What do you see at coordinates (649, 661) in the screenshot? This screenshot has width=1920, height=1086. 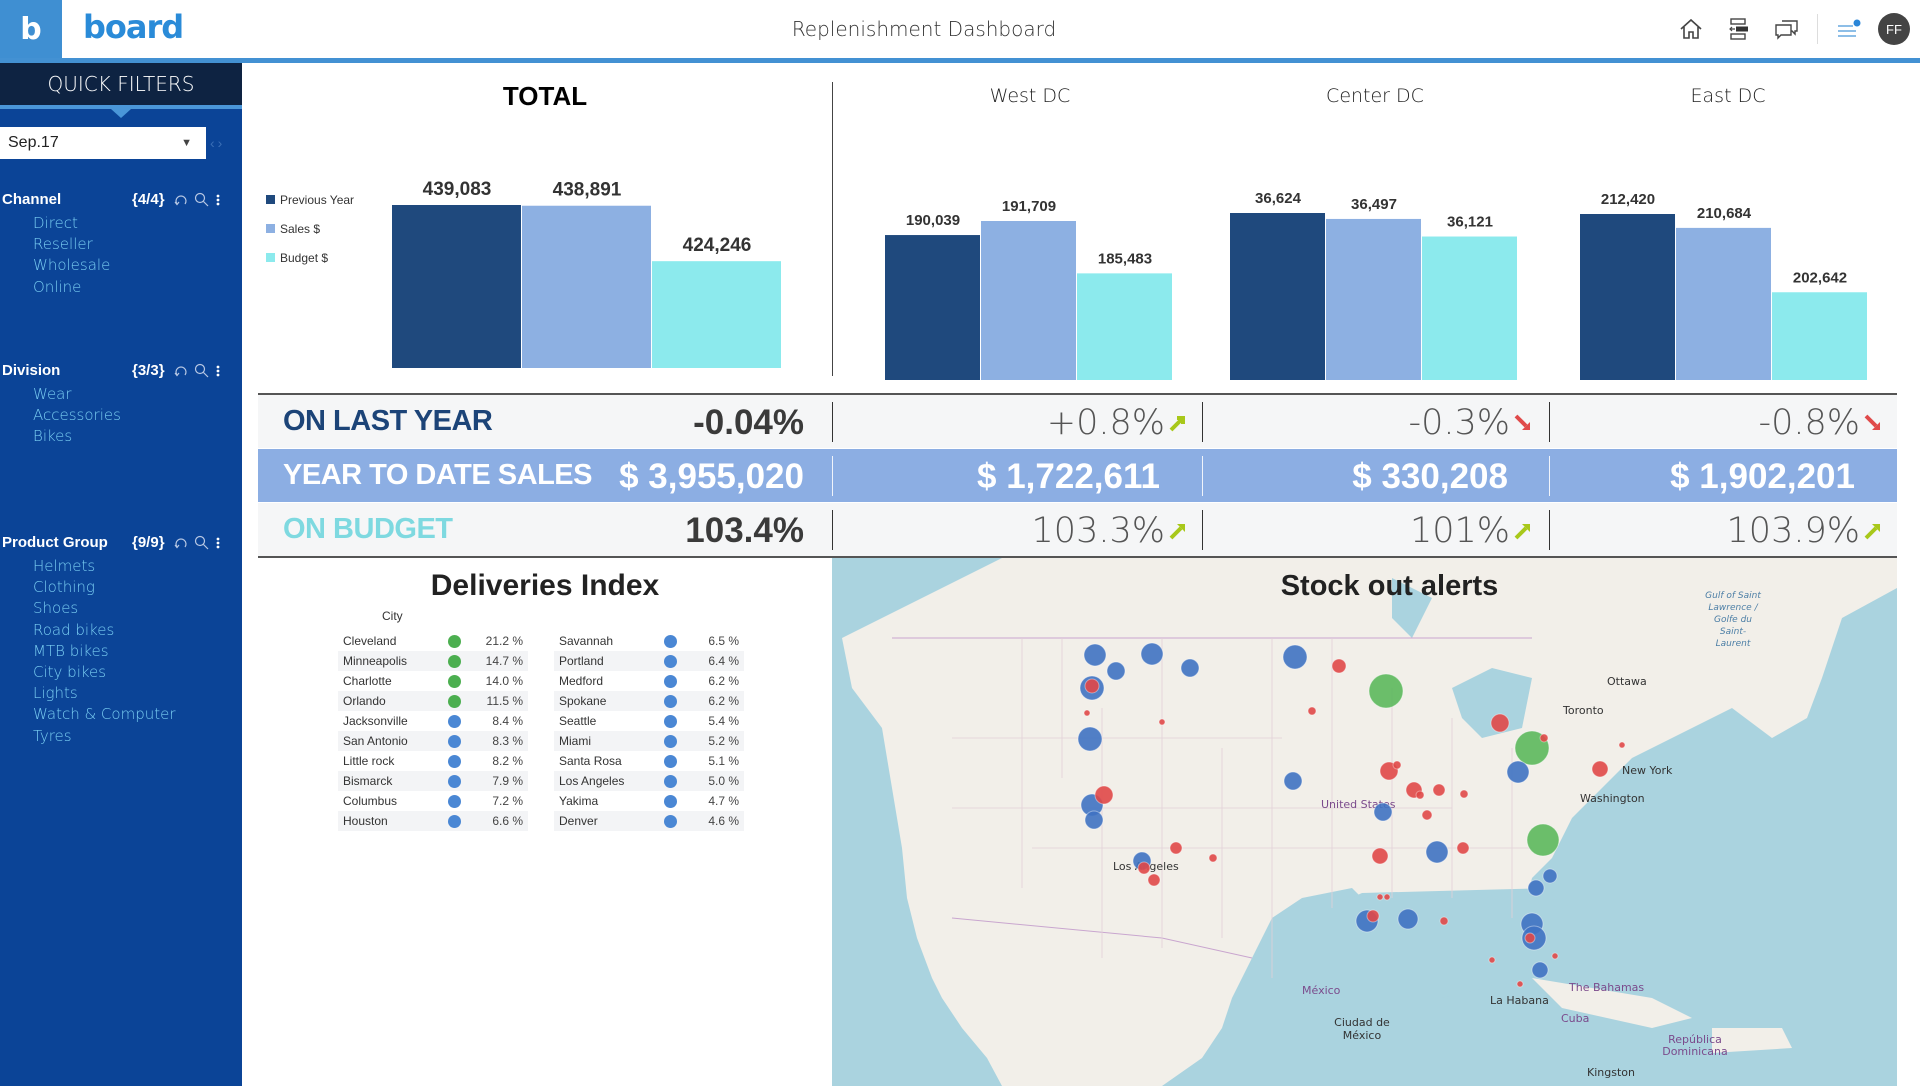 I see `delivery-row: Portland 6.4 %` at bounding box center [649, 661].